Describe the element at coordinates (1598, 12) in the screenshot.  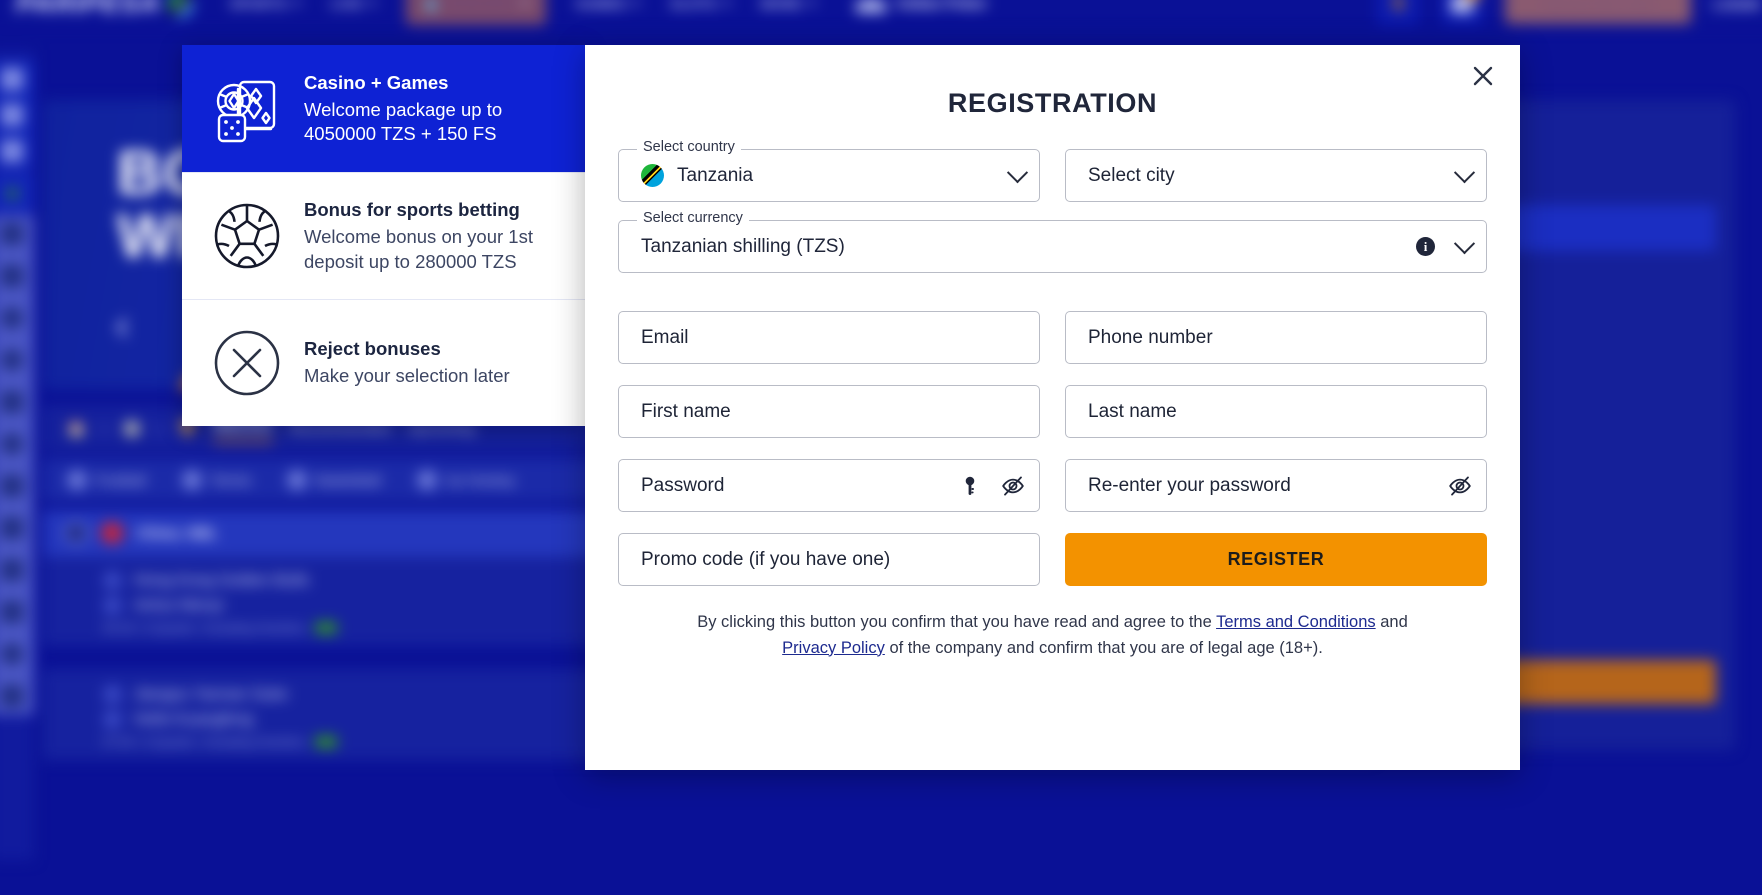
I see `header-registration-button: REGISTRATION` at that location.